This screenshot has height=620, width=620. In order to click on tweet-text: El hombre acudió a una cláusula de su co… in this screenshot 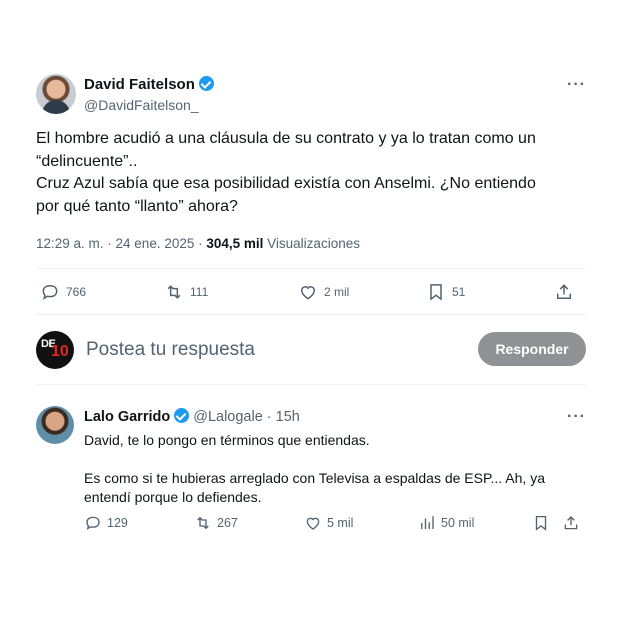, I will do `click(306, 173)`.